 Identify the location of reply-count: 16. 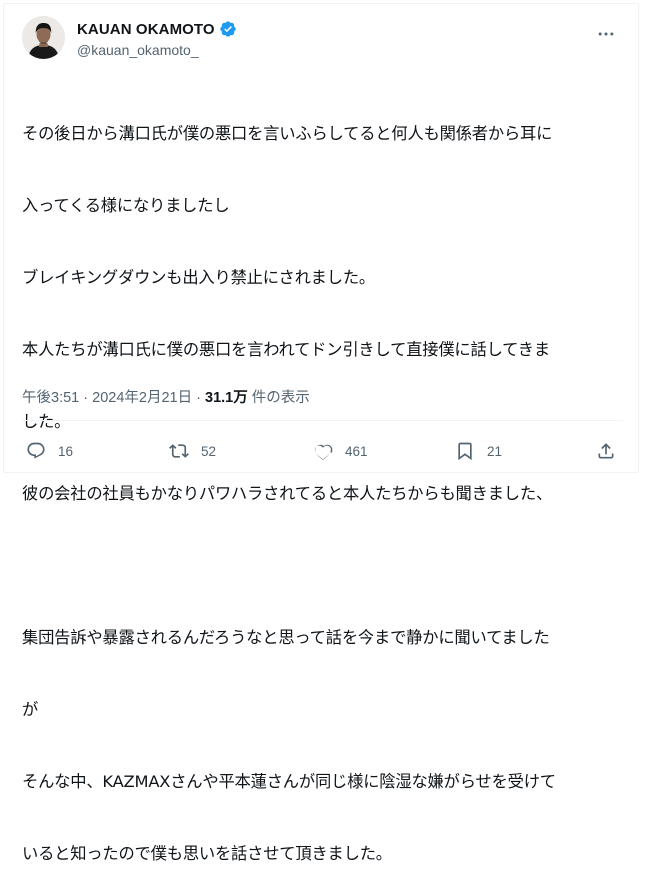
(66, 451).